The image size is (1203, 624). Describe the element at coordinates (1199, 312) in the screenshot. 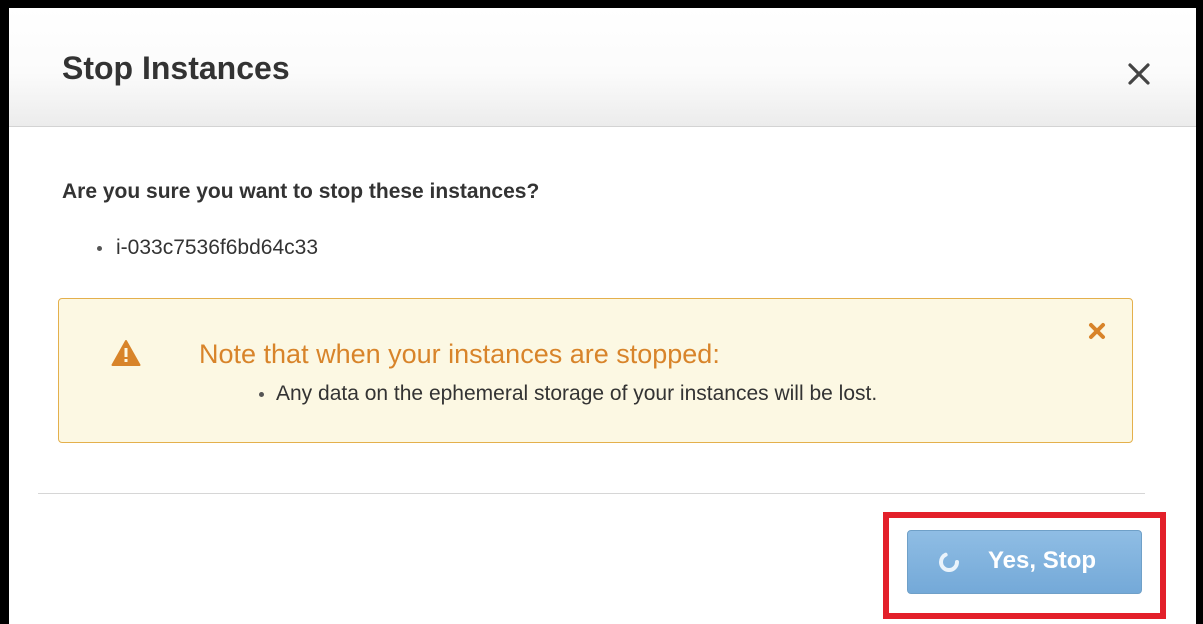

I see `frame-border-right` at that location.